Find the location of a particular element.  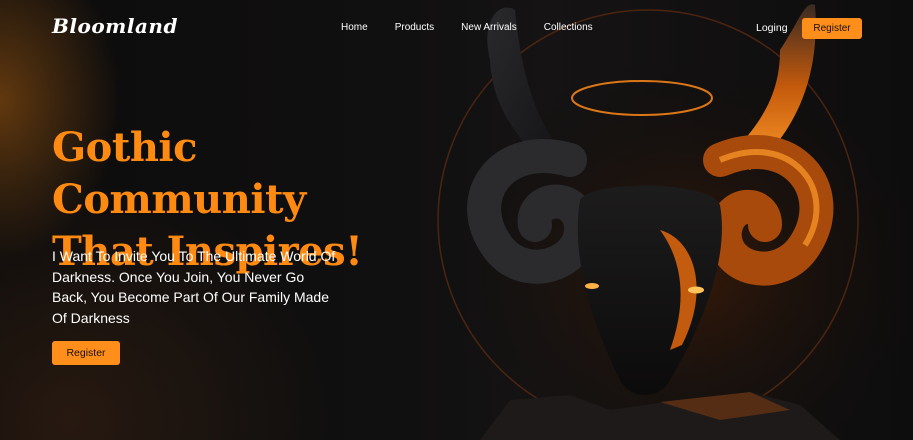

login-link: Loging is located at coordinates (772, 28).